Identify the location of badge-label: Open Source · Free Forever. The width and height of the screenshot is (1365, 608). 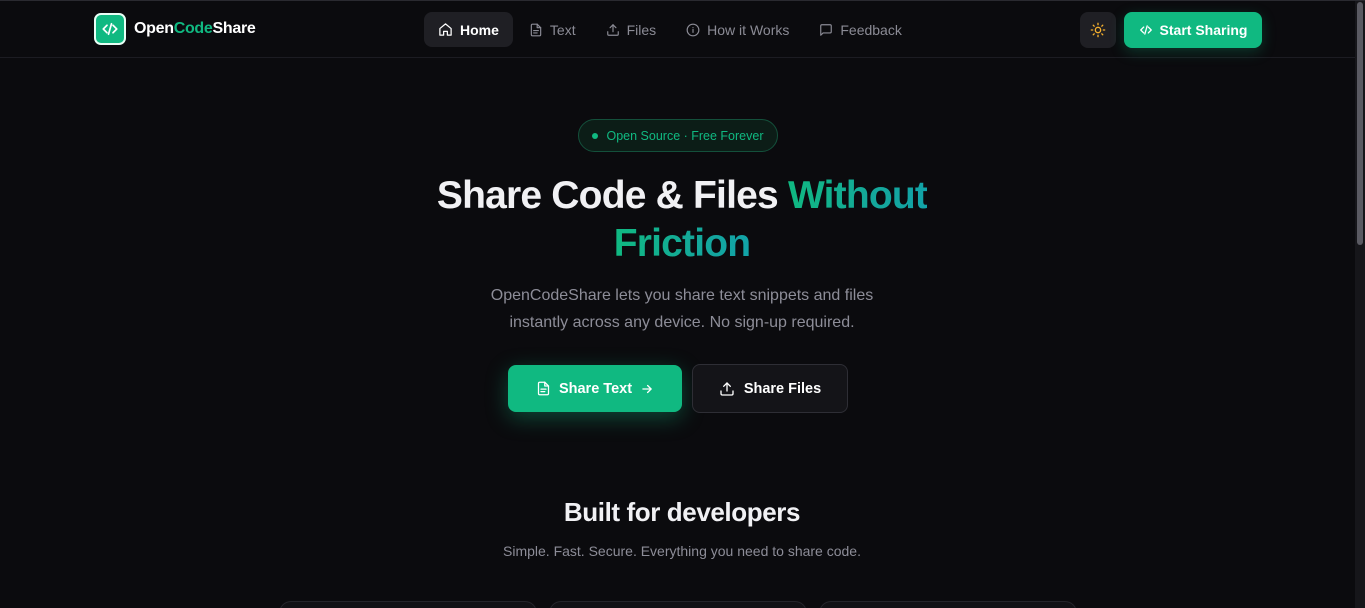
(685, 135).